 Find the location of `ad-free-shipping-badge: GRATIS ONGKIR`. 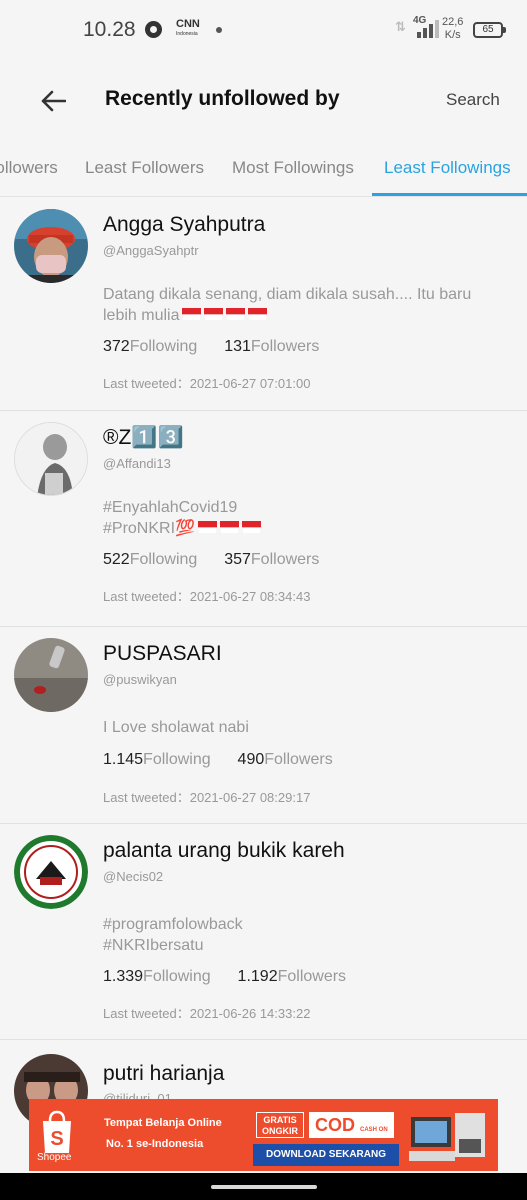

ad-free-shipping-badge: GRATIS ONGKIR is located at coordinates (280, 1125).